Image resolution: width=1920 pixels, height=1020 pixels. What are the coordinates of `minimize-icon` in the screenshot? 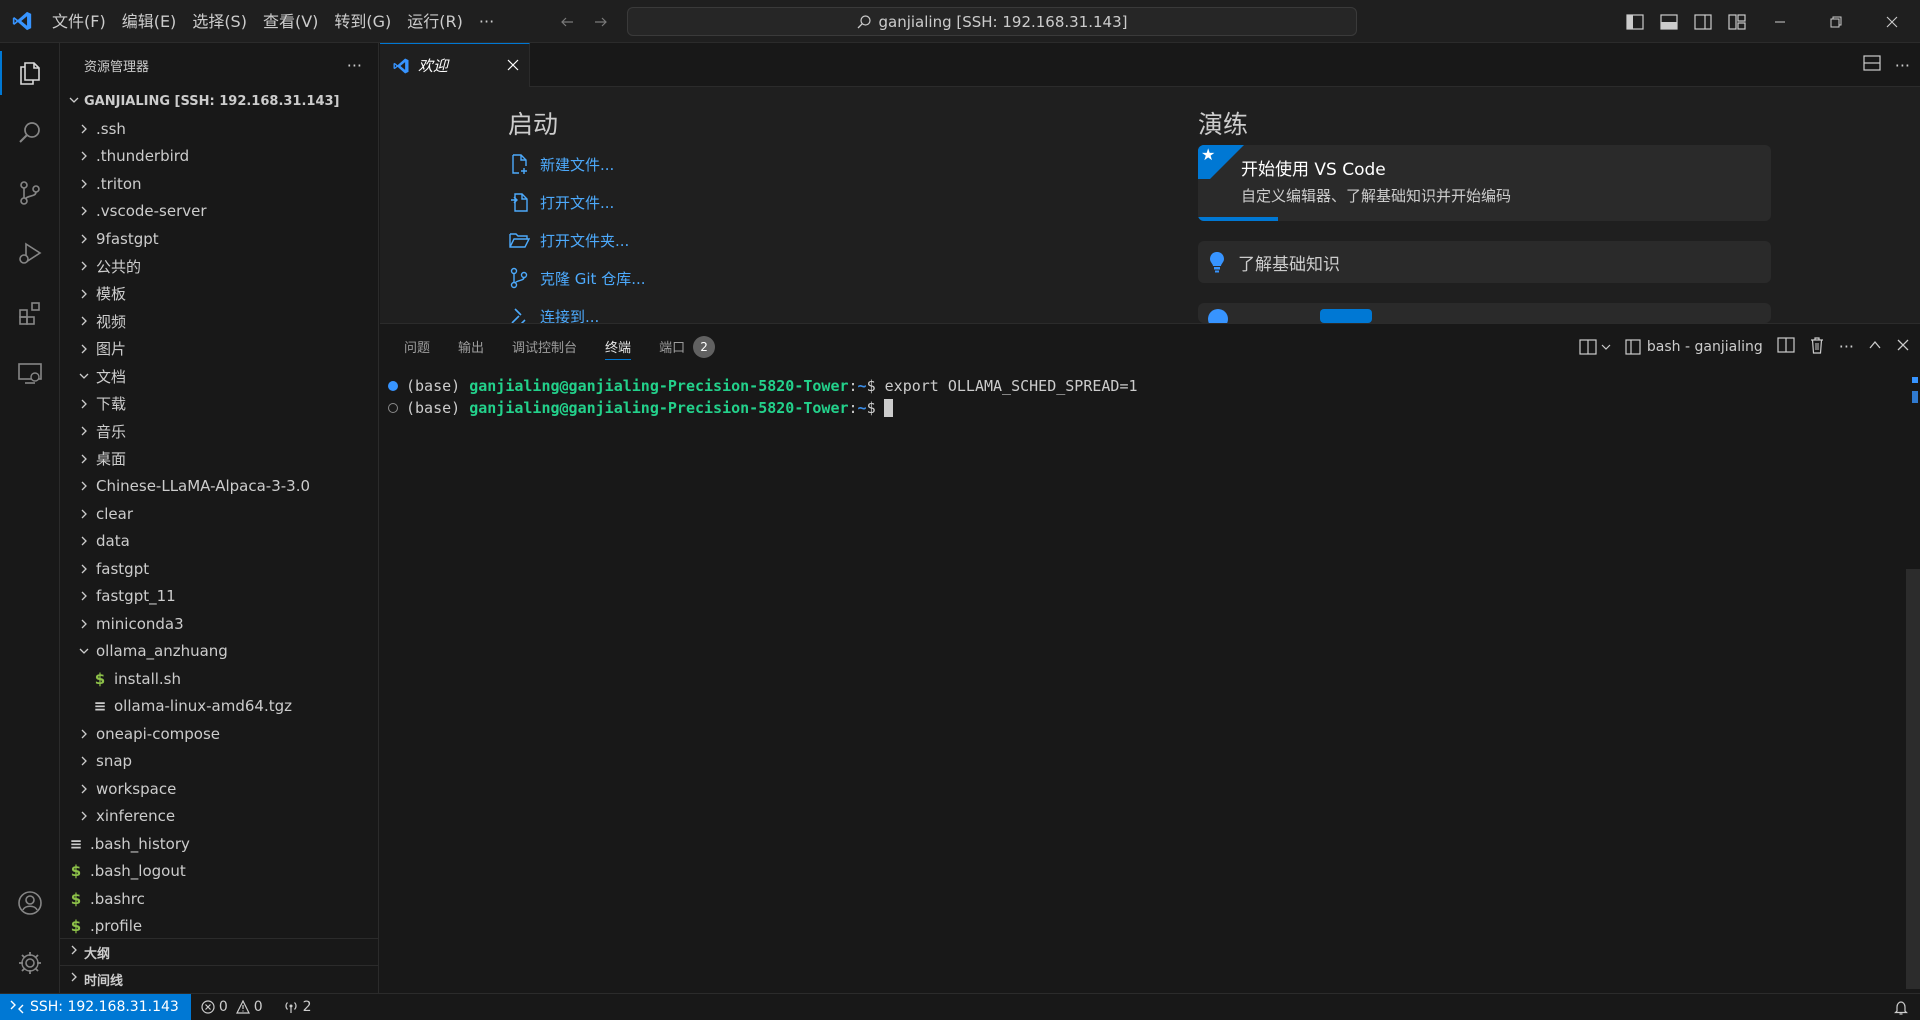 It's located at (1780, 21).